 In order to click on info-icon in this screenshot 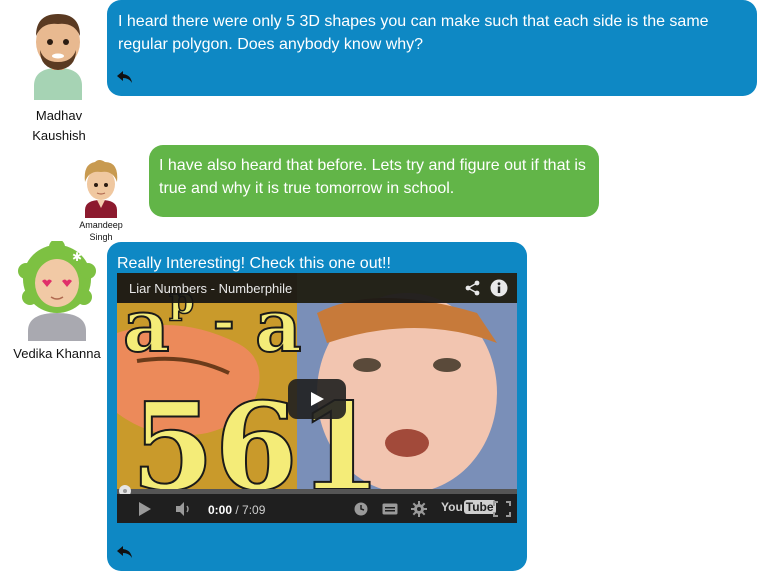, I will do `click(499, 288)`.